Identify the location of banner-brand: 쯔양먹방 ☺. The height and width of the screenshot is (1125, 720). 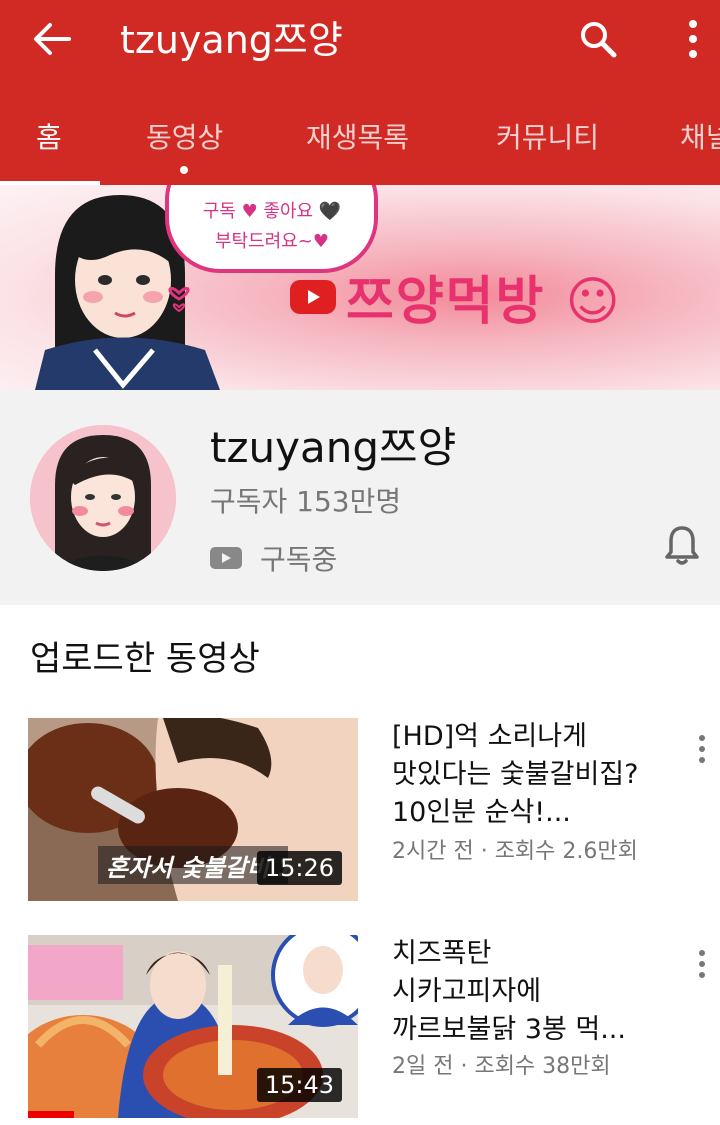
(456, 296).